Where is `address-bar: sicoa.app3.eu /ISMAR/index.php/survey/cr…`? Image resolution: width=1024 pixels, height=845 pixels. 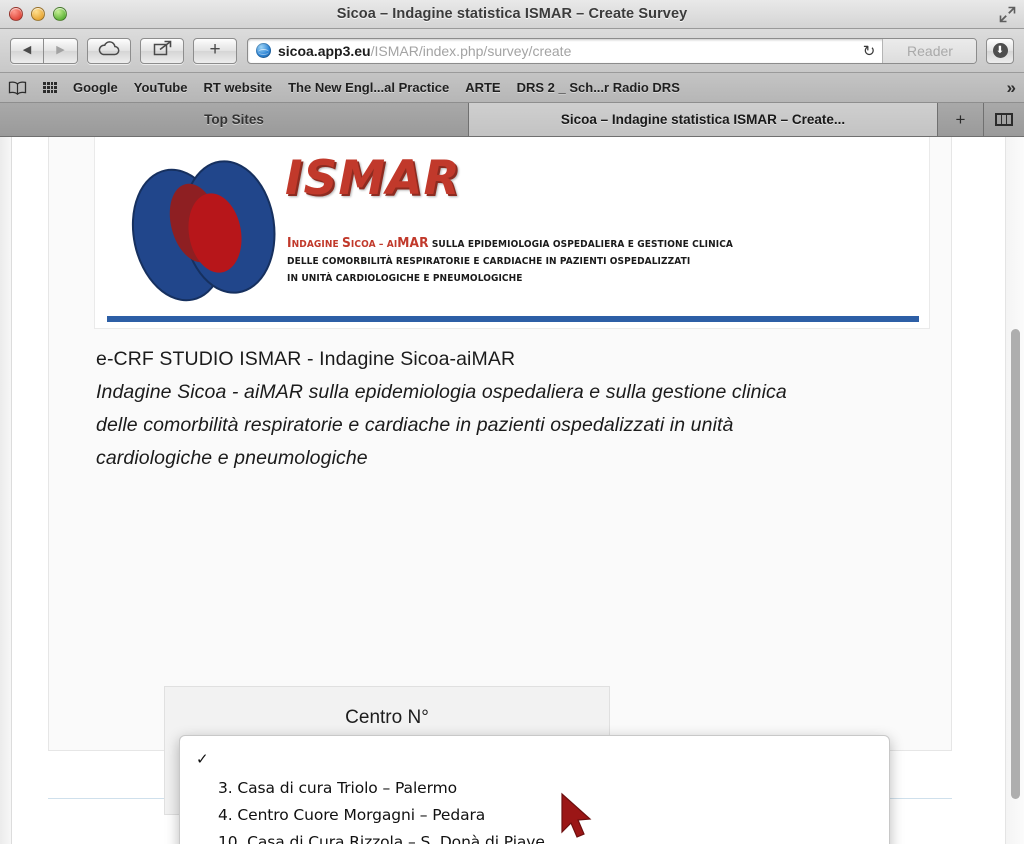
address-bar: sicoa.app3.eu /ISMAR/index.php/survey/cr… is located at coordinates (612, 50).